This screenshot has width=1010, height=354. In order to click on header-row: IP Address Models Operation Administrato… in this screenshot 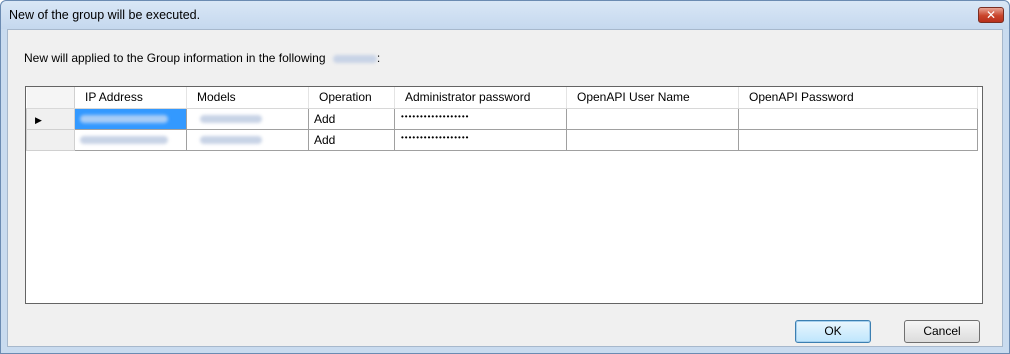, I will do `click(502, 98)`.